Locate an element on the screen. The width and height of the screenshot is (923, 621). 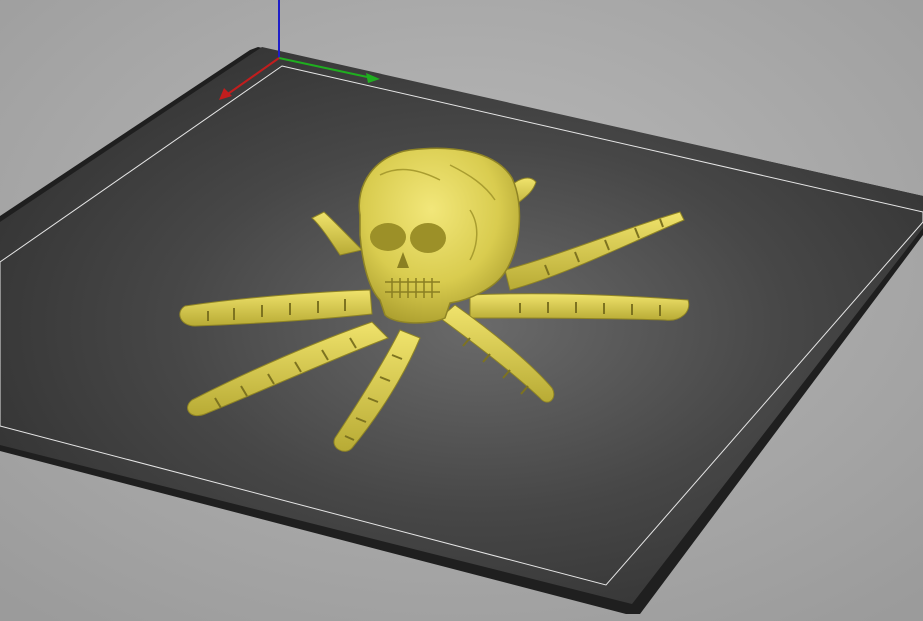
model-arm is located at coordinates (579, 307).